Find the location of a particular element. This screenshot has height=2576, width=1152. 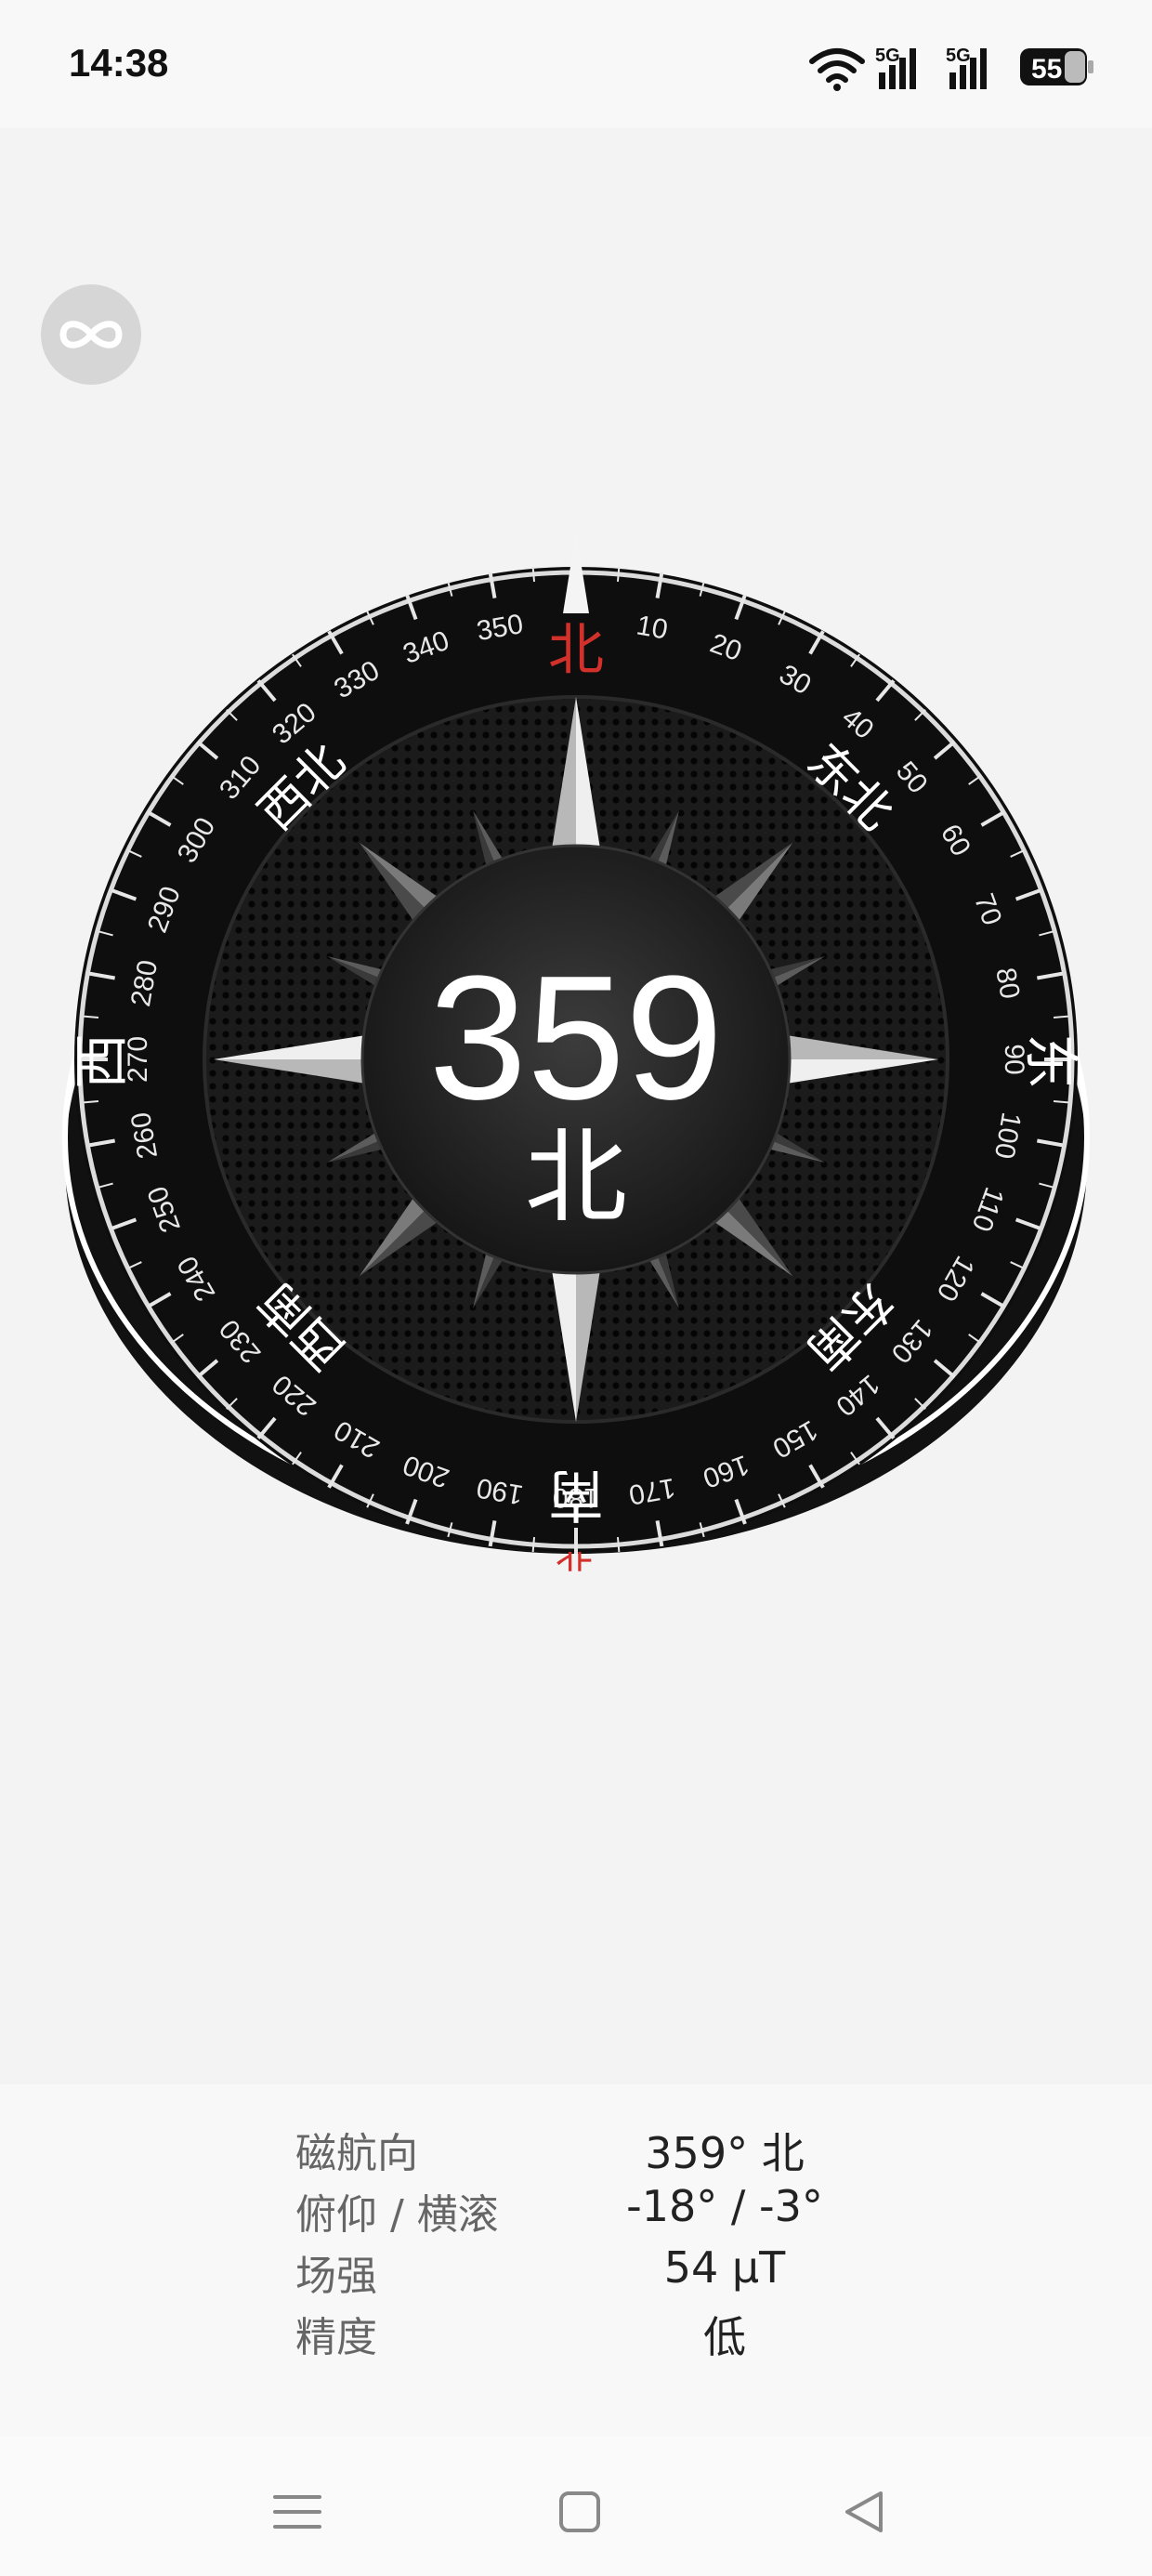

cardinal-south: 南 is located at coordinates (576, 1494).